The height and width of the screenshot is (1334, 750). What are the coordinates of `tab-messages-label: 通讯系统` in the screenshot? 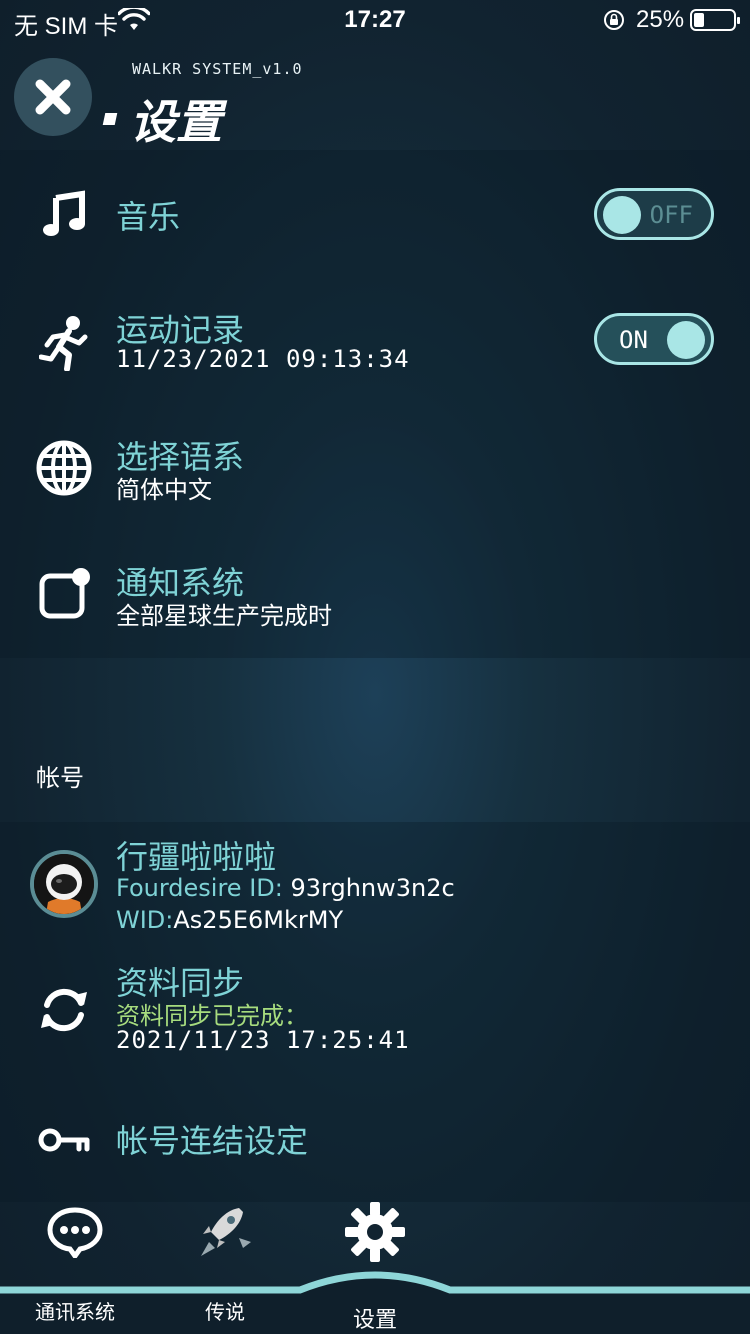 It's located at (75, 1312).